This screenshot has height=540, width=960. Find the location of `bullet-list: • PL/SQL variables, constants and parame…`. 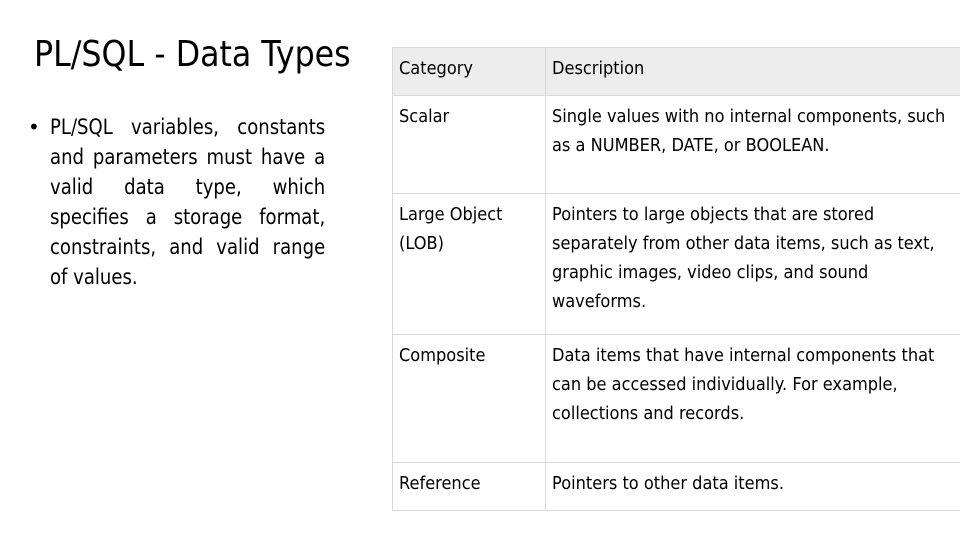

bullet-list: • PL/SQL variables, constants and parame… is located at coordinates (199, 202).